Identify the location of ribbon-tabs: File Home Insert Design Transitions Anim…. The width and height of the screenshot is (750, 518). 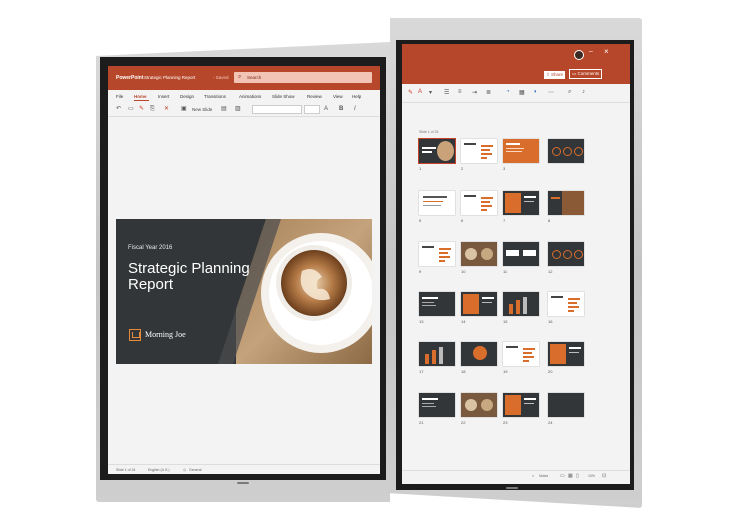
(244, 96).